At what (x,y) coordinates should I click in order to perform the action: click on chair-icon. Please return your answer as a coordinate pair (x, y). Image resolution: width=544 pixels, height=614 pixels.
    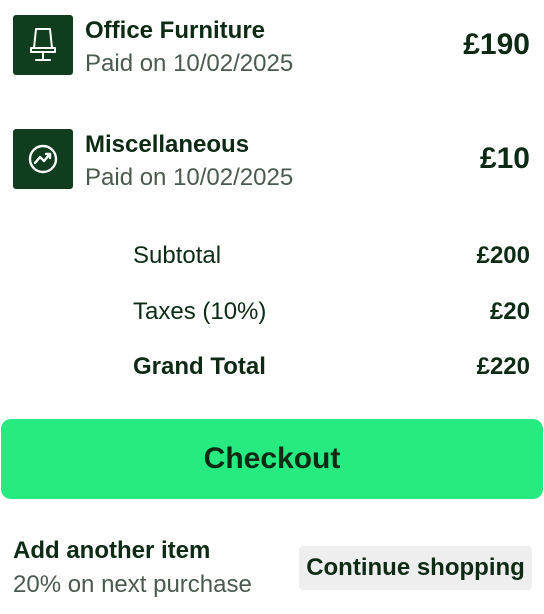
    Looking at the image, I should click on (43, 45).